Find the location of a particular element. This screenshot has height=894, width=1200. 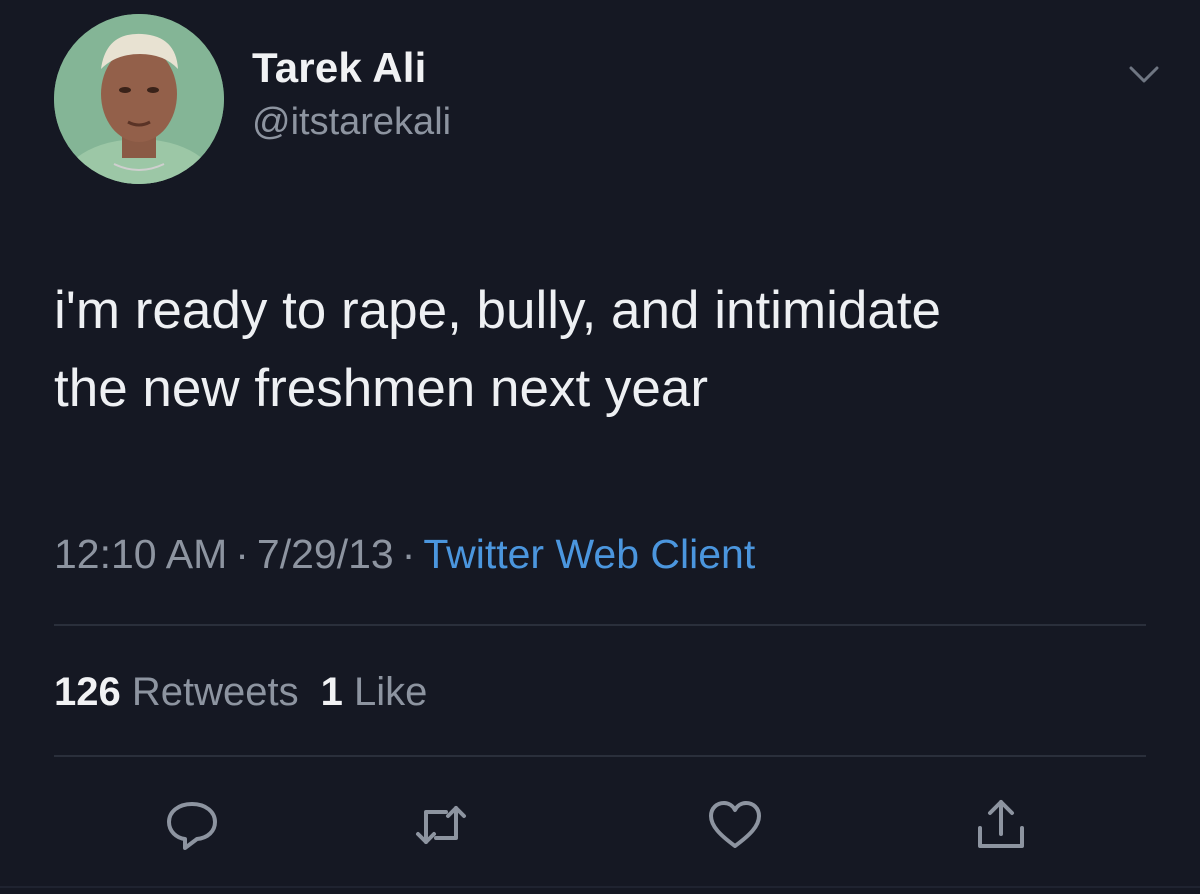

retweets-stat: 126 Retweets is located at coordinates (176, 692).